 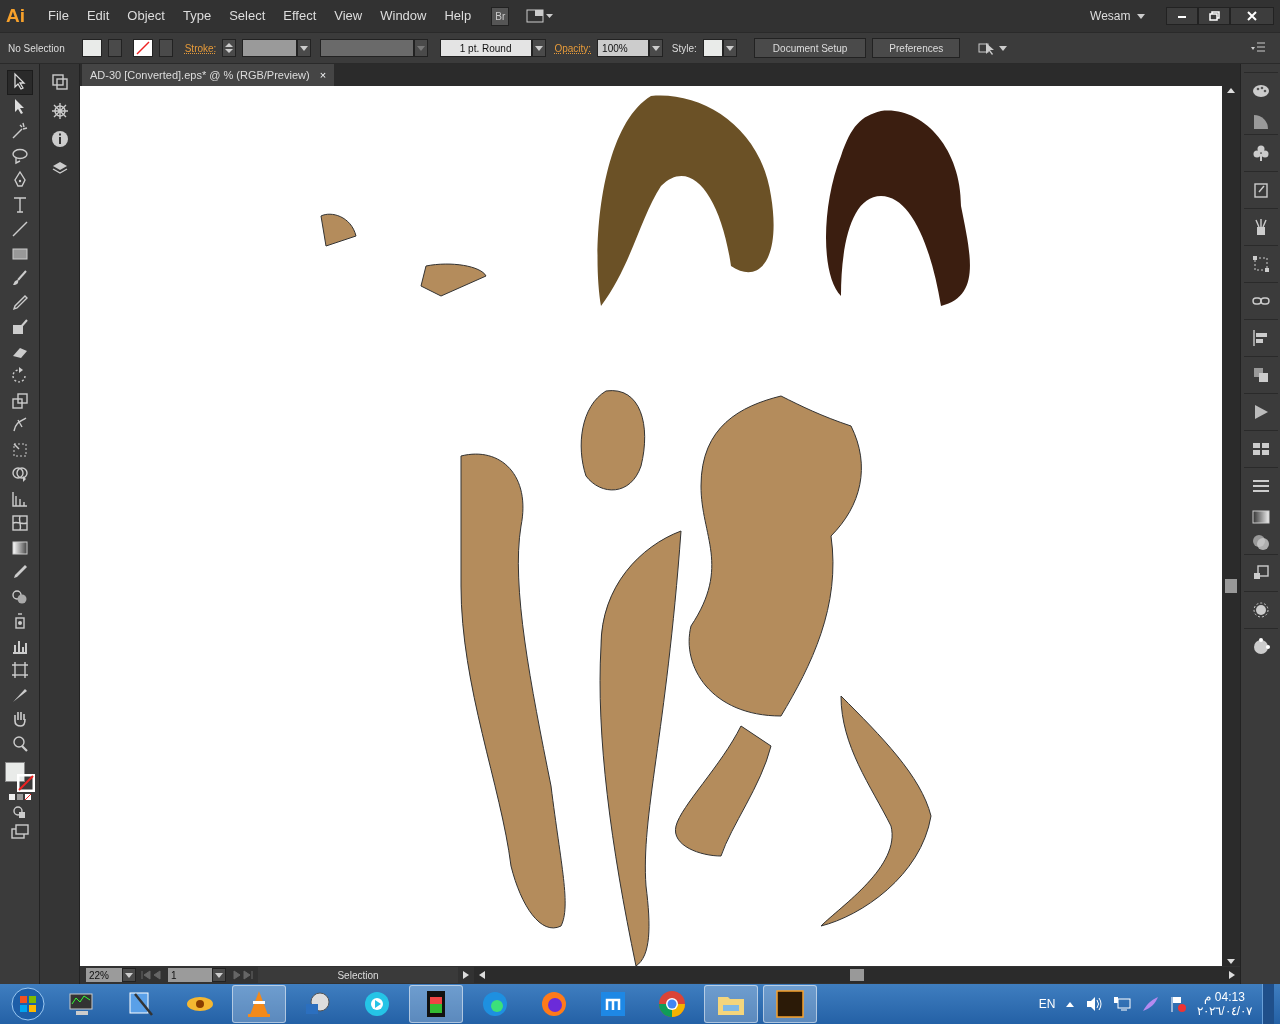 What do you see at coordinates (91, 48) in the screenshot?
I see `fill-swatch` at bounding box center [91, 48].